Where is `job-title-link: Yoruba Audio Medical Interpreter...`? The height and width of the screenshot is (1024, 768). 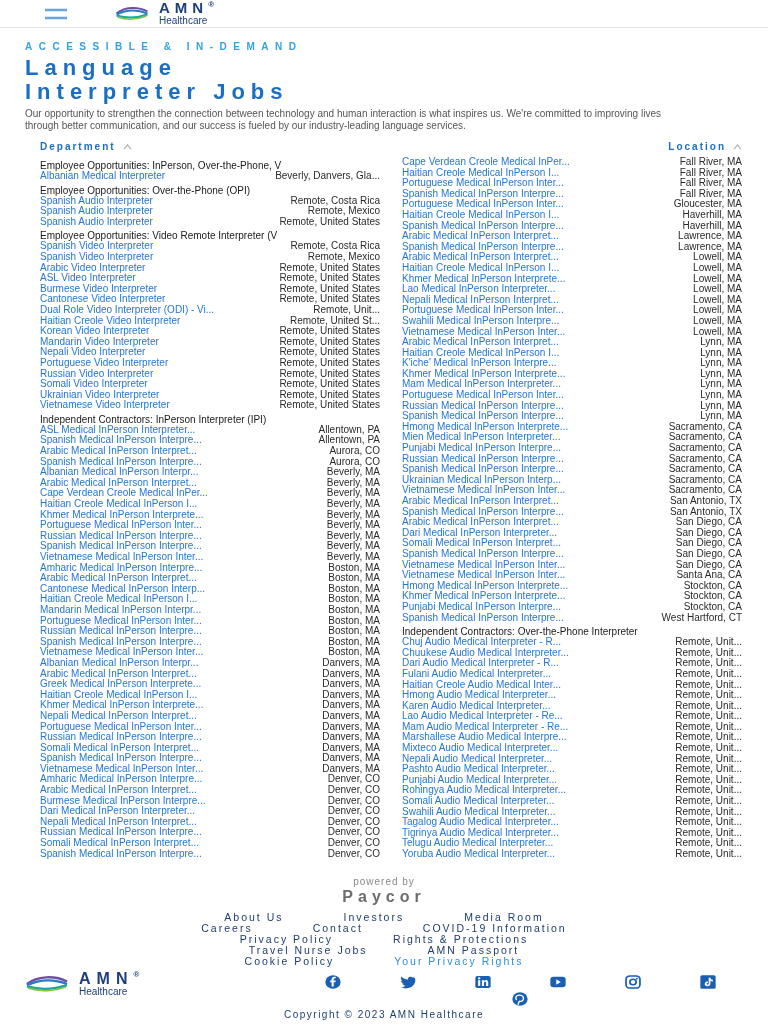 job-title-link: Yoruba Audio Medical Interpreter... is located at coordinates (479, 854).